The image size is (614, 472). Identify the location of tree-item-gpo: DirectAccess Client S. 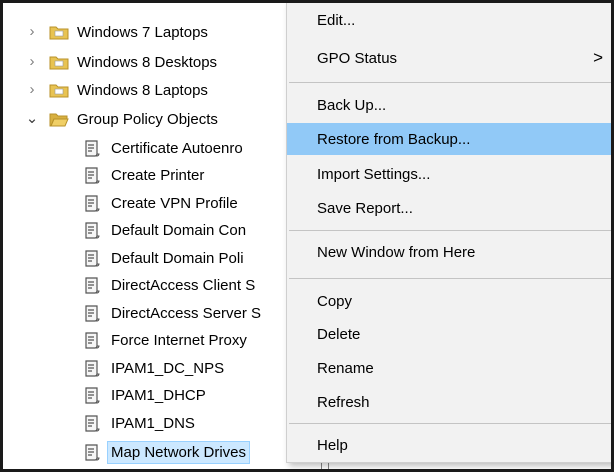
(169, 285).